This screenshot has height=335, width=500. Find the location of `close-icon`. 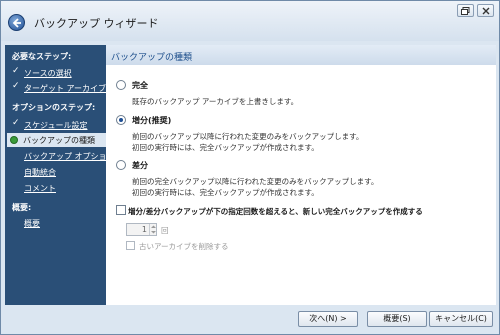

close-icon is located at coordinates (486, 11).